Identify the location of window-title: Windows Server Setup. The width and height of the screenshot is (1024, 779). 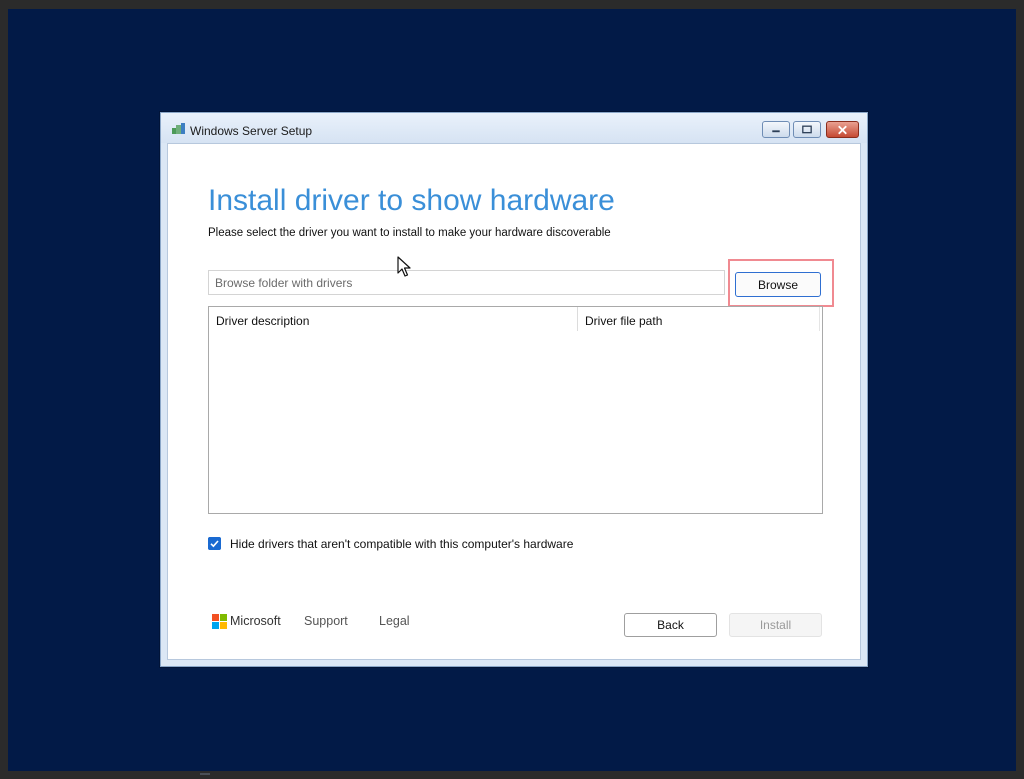
(251, 131).